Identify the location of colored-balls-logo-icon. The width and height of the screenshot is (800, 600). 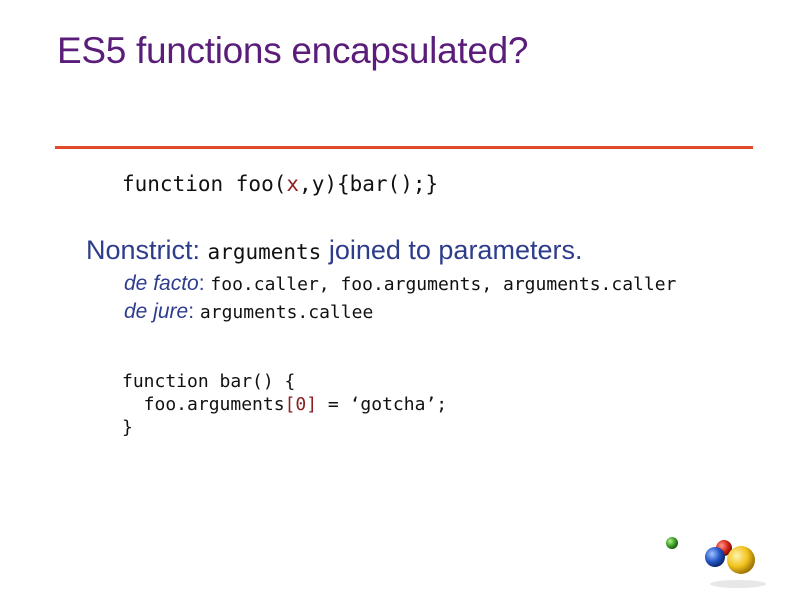
(716, 562).